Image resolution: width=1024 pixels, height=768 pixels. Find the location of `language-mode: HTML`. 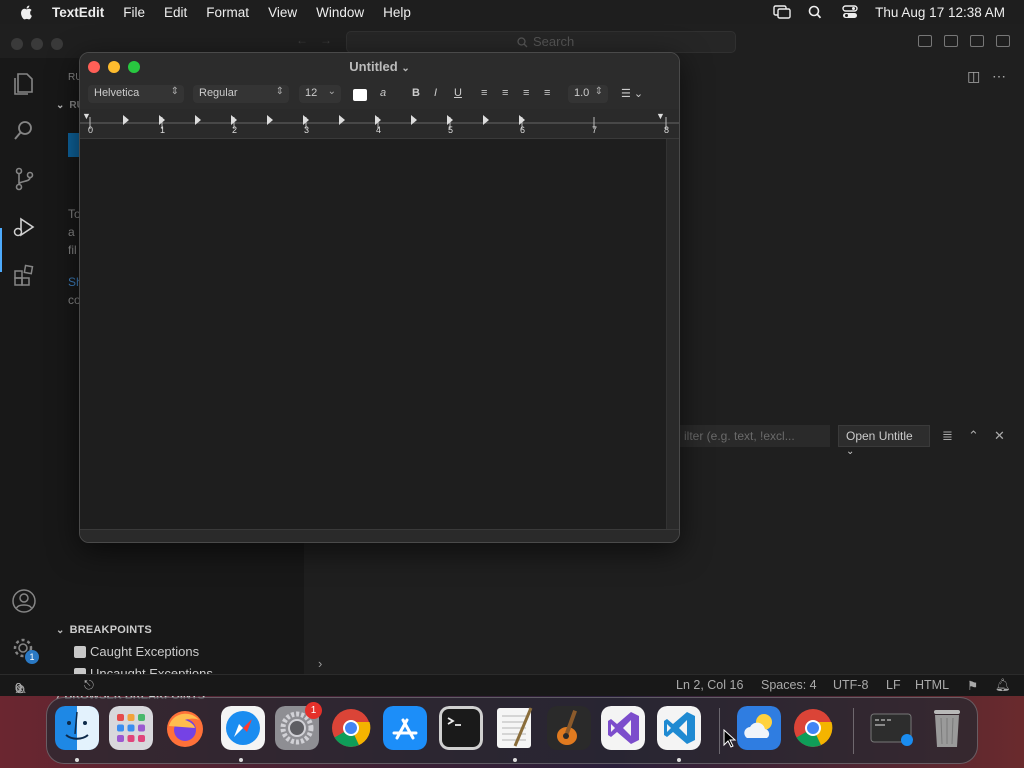

language-mode: HTML is located at coordinates (932, 685).